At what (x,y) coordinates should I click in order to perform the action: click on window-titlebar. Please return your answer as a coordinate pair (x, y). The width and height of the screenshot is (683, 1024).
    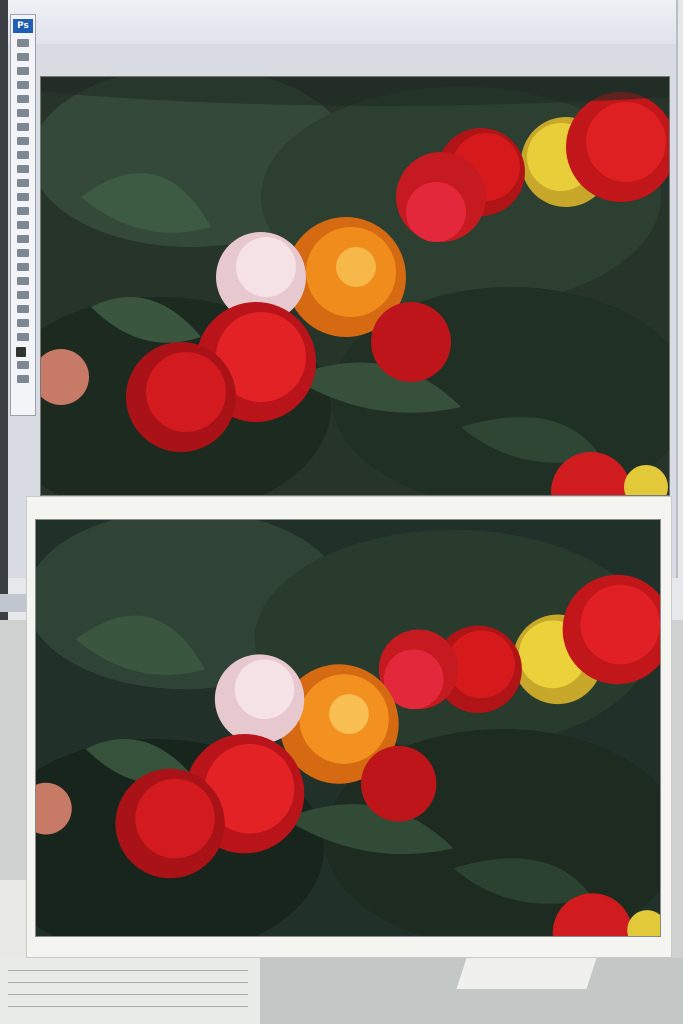
    Looking at the image, I should click on (342, 22).